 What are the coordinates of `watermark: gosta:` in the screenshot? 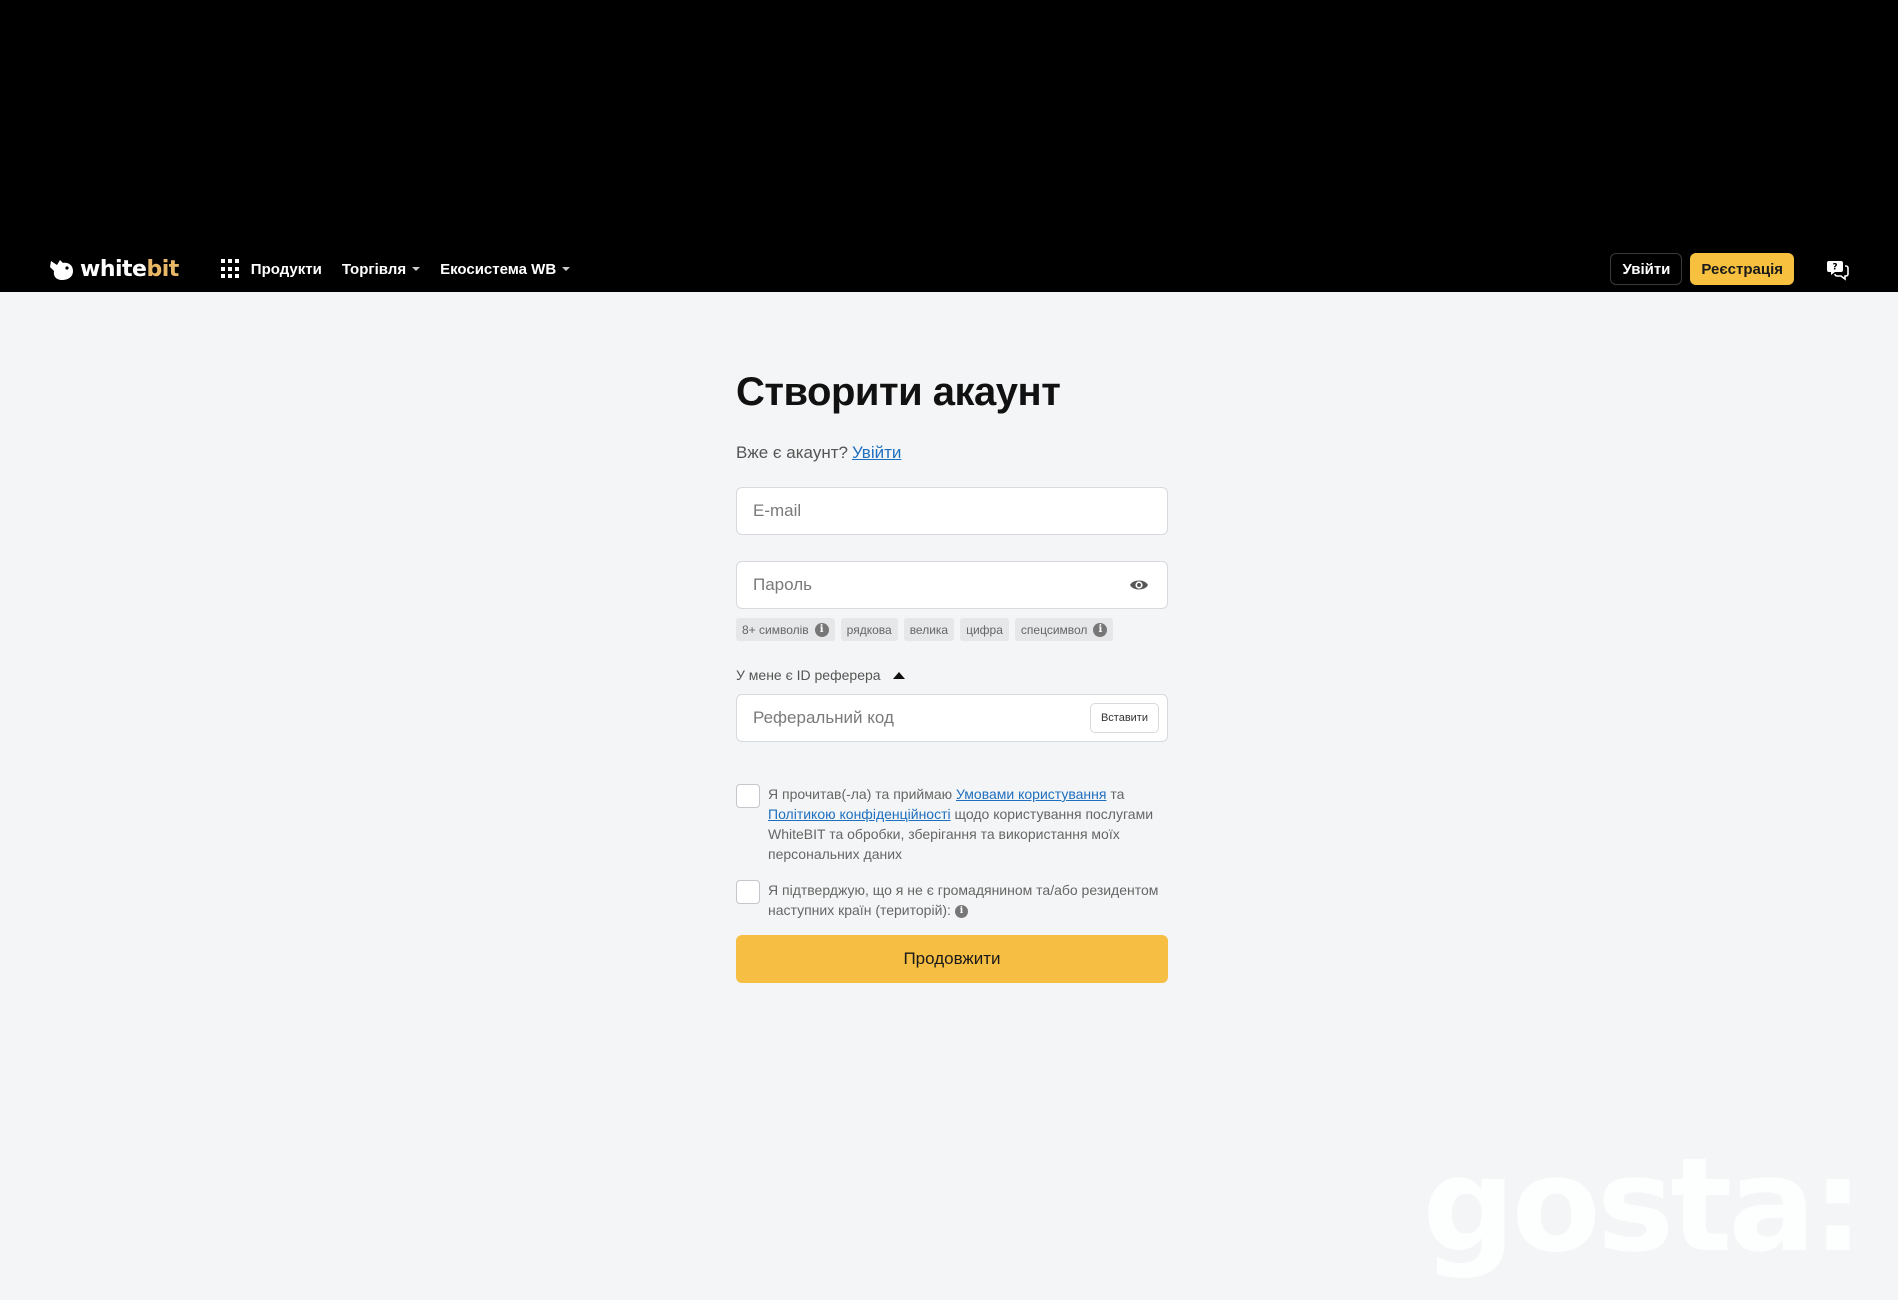 It's located at (1643, 1205).